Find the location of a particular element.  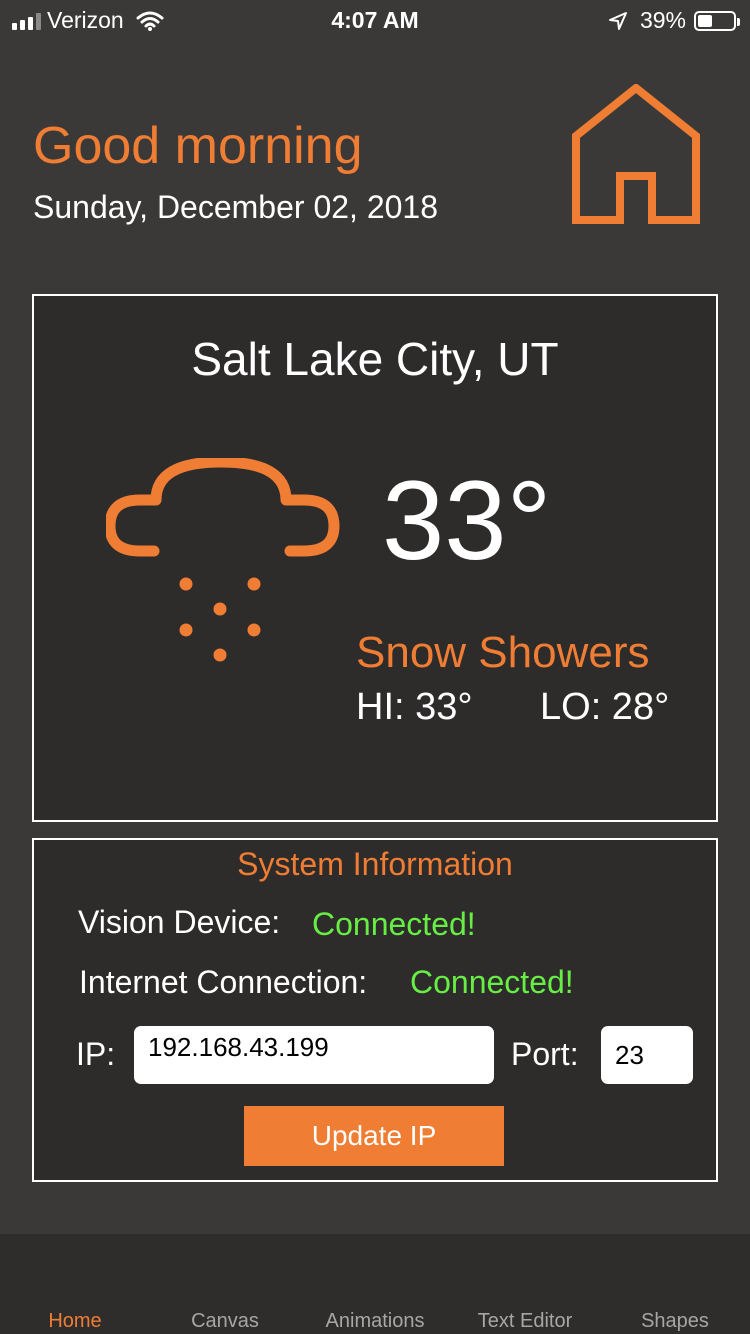

port-input: 23 is located at coordinates (647, 1055).